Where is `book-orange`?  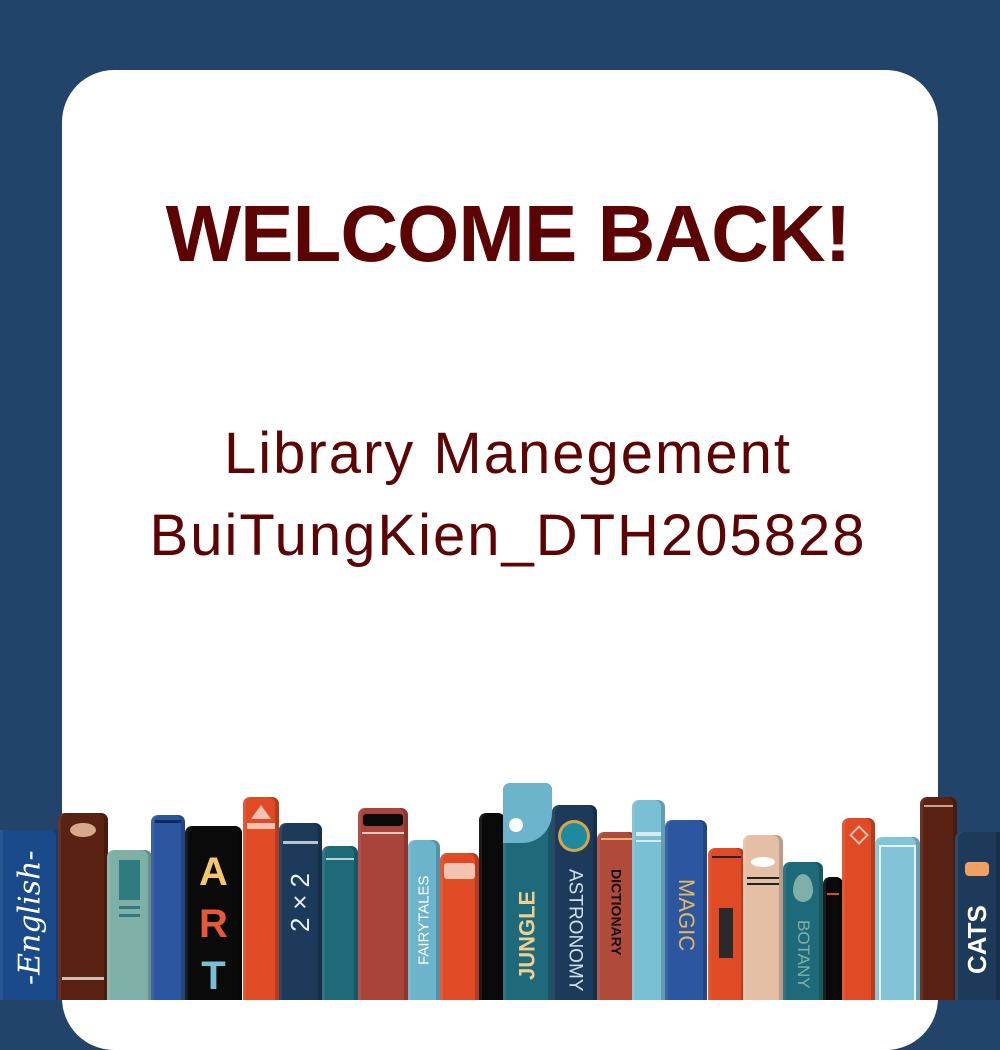
book-orange is located at coordinates (261, 898).